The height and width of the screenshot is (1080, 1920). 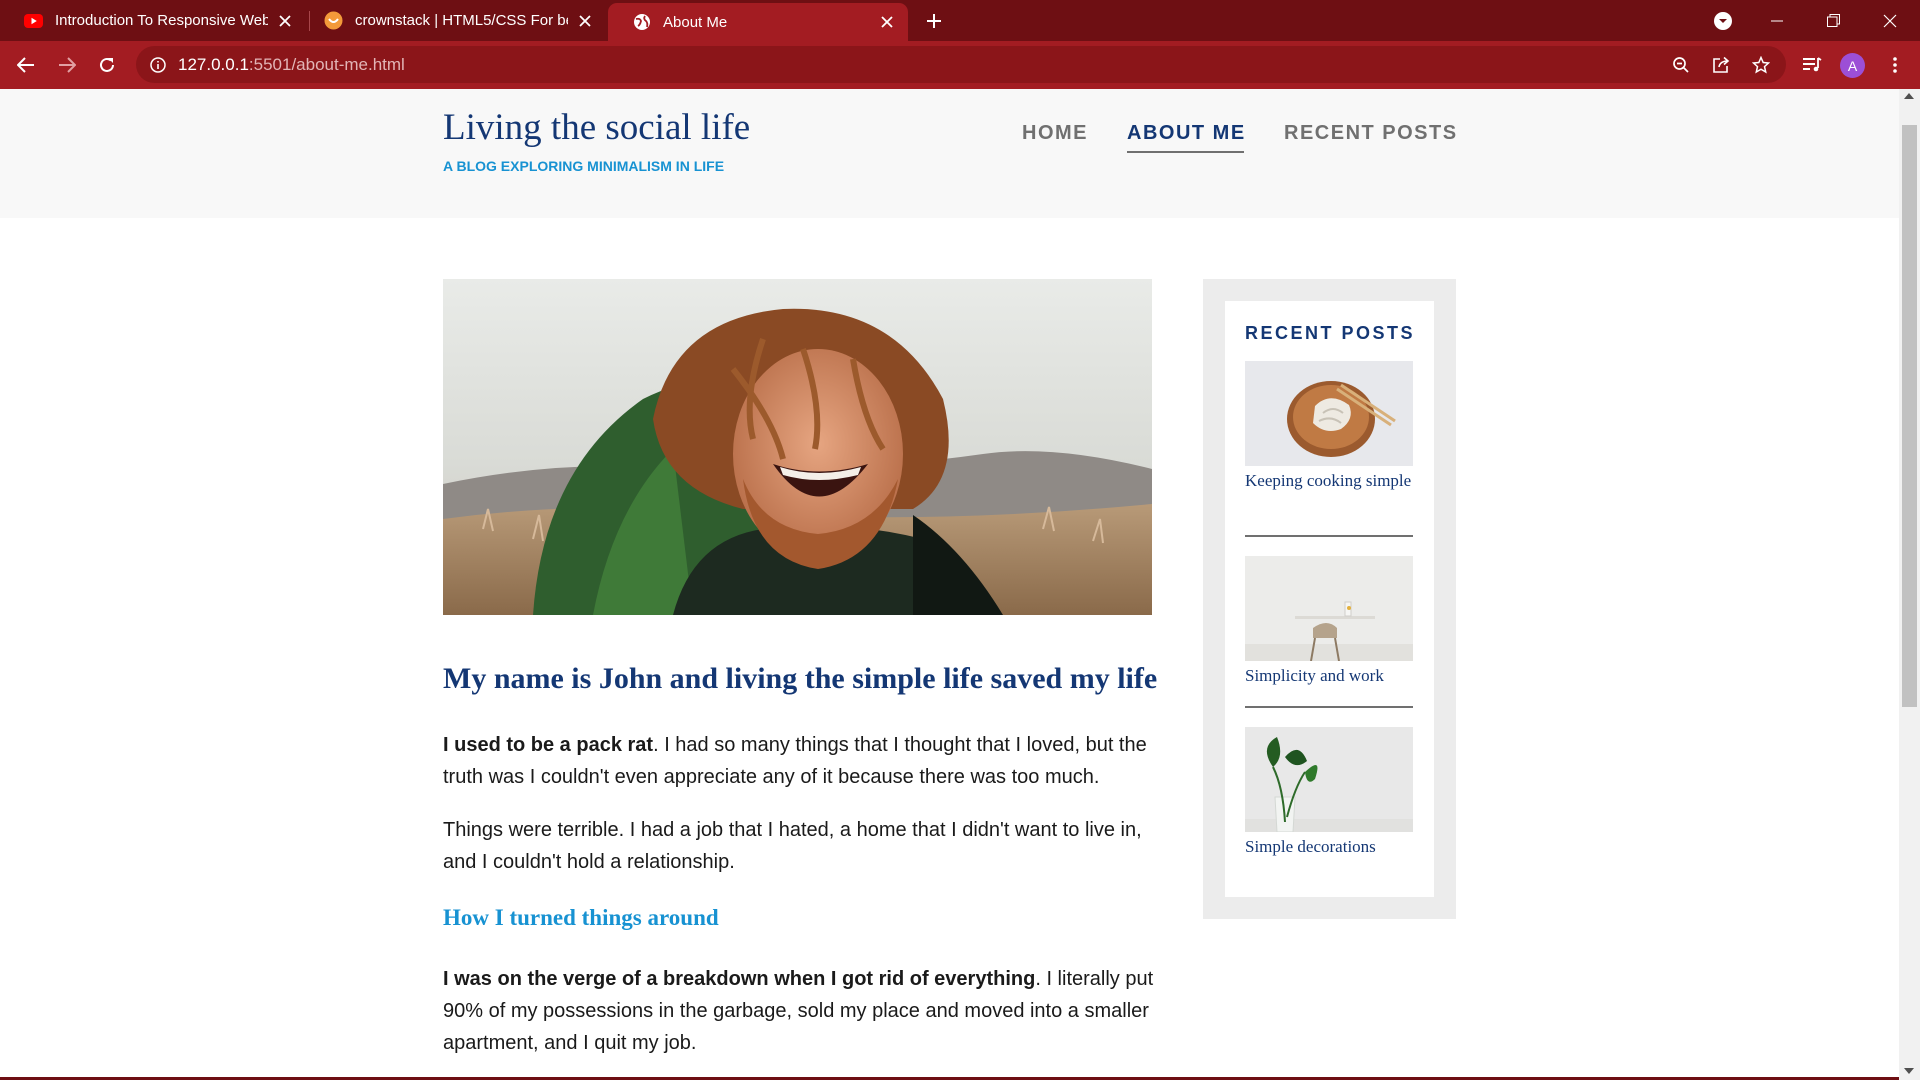 I want to click on nav-about-me: About me, so click(x=1186, y=133).